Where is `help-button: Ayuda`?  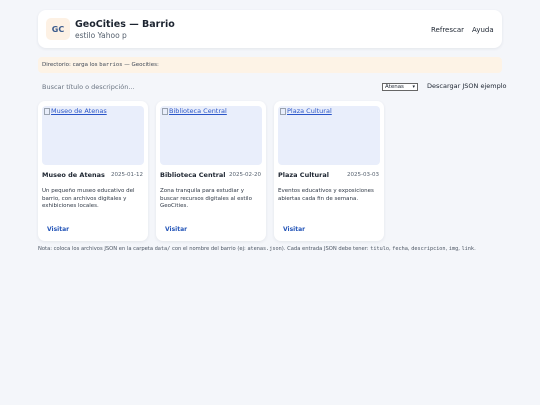
help-button: Ayuda is located at coordinates (483, 30).